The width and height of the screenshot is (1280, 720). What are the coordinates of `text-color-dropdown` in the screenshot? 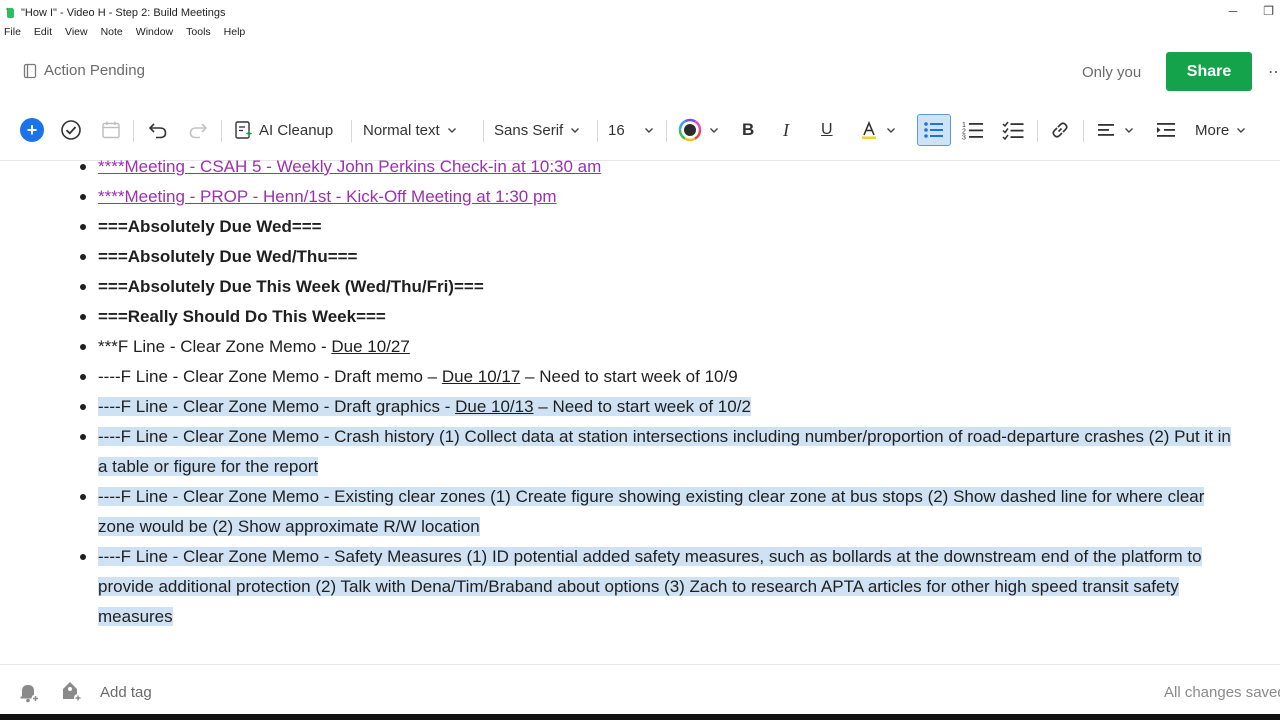 It's located at (699, 130).